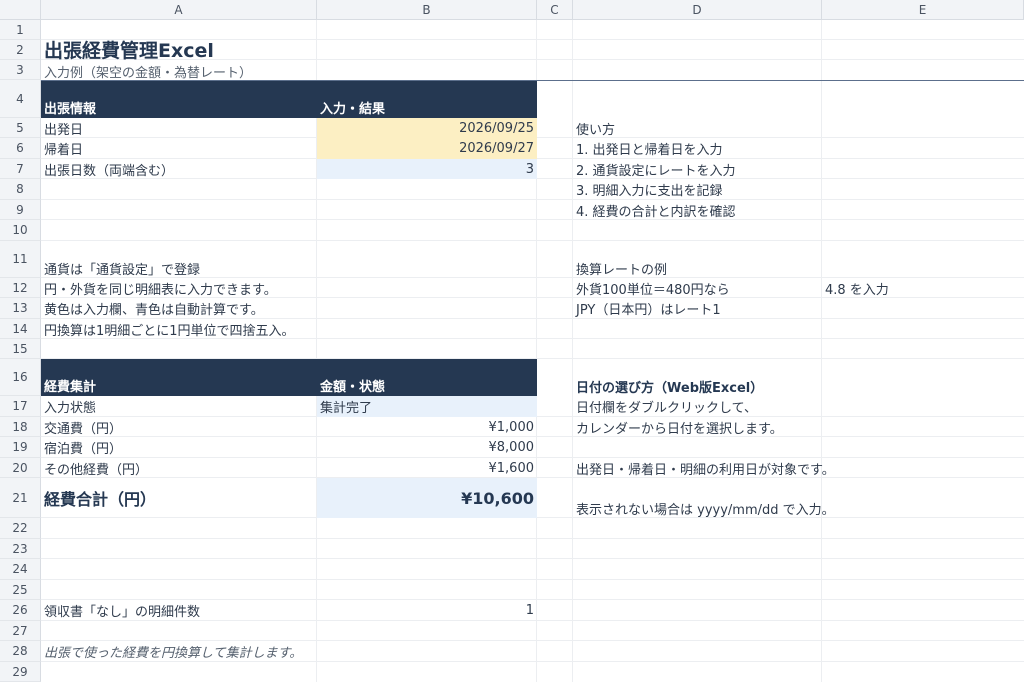 This screenshot has width=1024, height=682. I want to click on note-same-table: 円・外貨を同じ明細表に入力できます。, so click(179, 288).